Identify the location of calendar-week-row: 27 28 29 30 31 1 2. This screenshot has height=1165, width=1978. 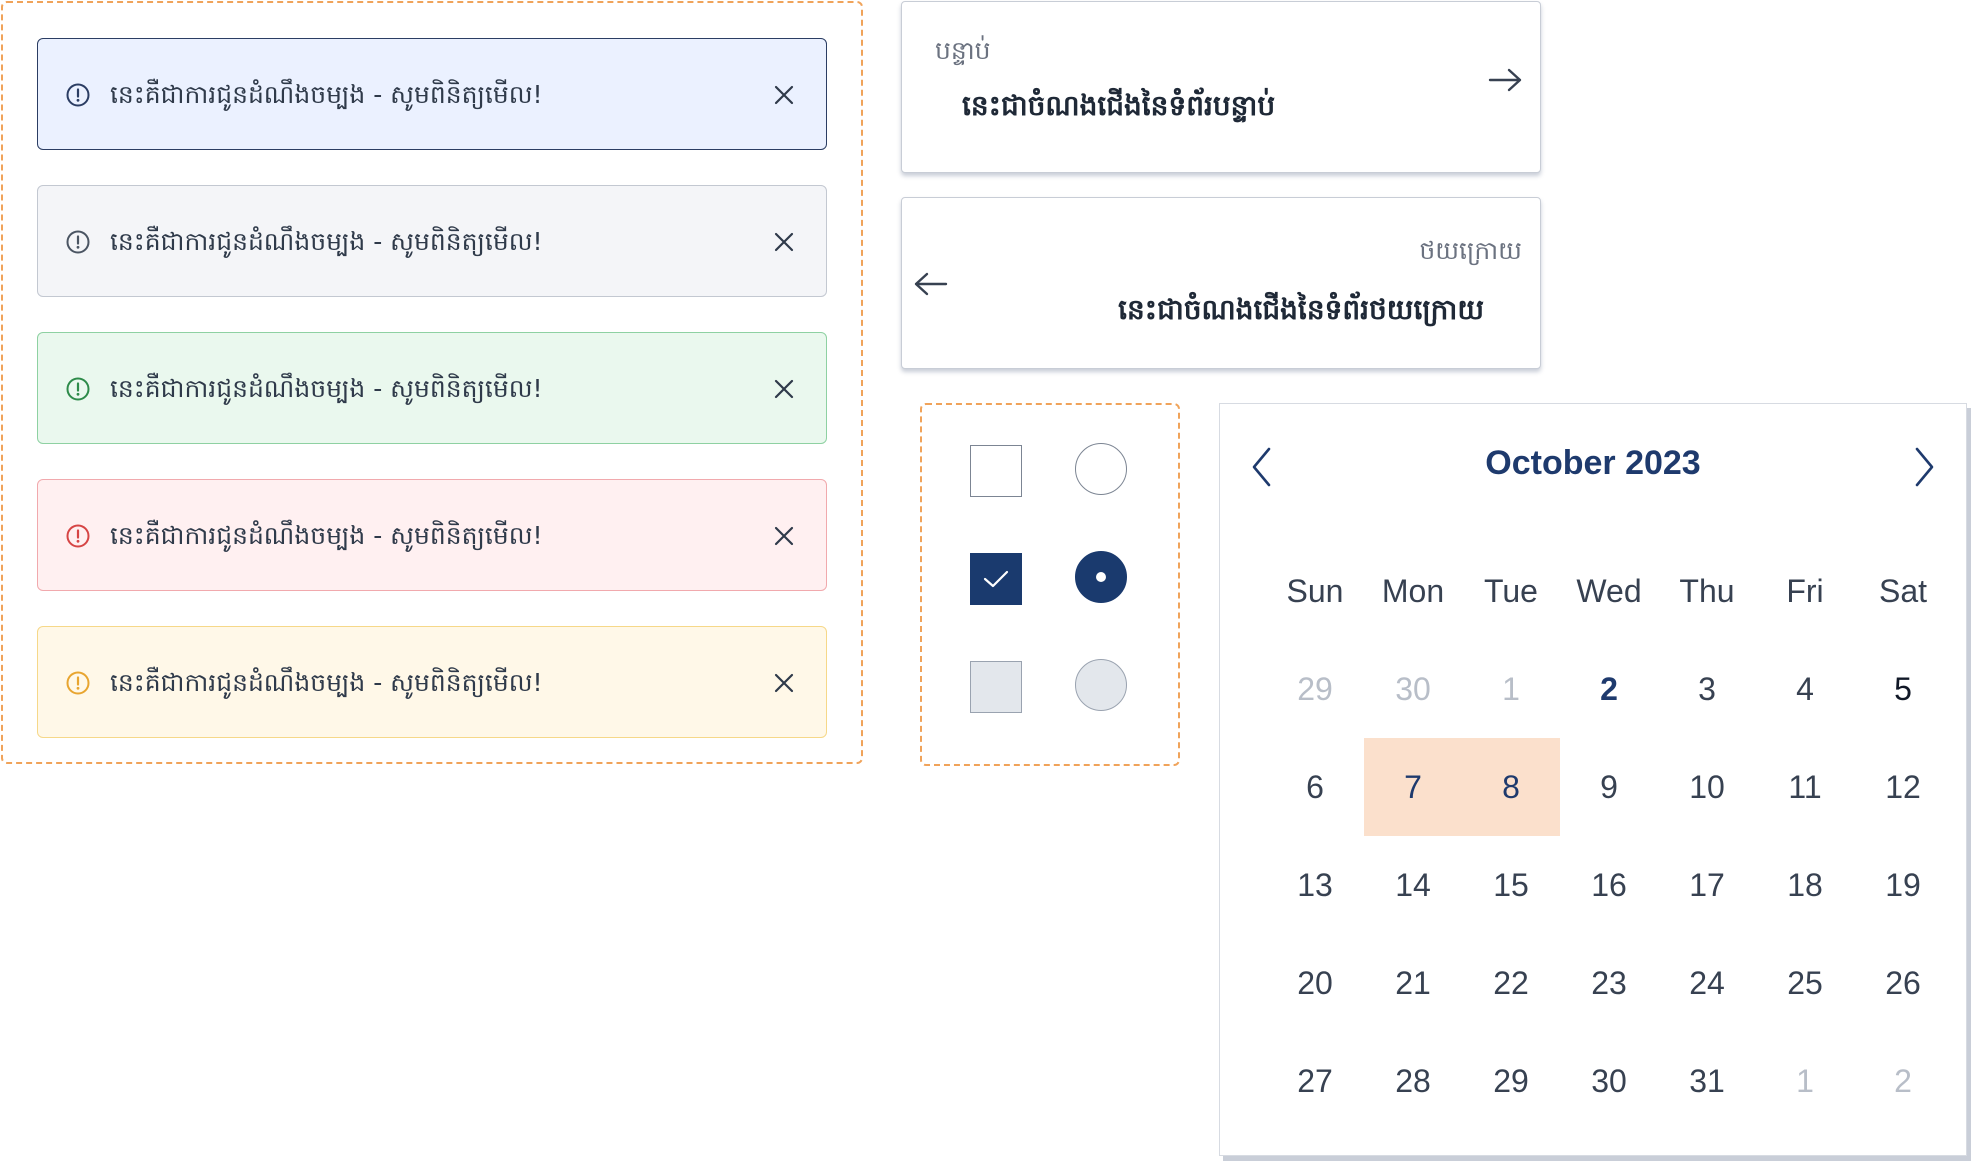
(1609, 1081).